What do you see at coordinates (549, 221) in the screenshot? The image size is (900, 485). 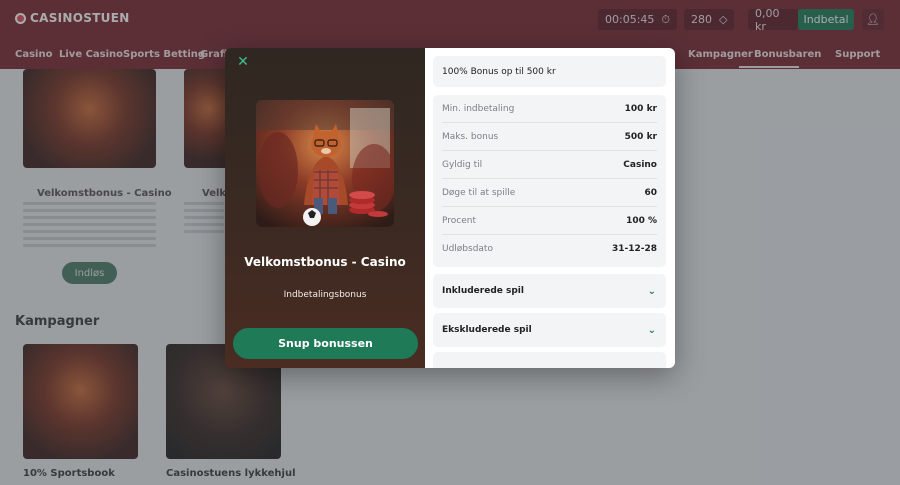 I see `detail-row-percent: Procent 100 %` at bounding box center [549, 221].